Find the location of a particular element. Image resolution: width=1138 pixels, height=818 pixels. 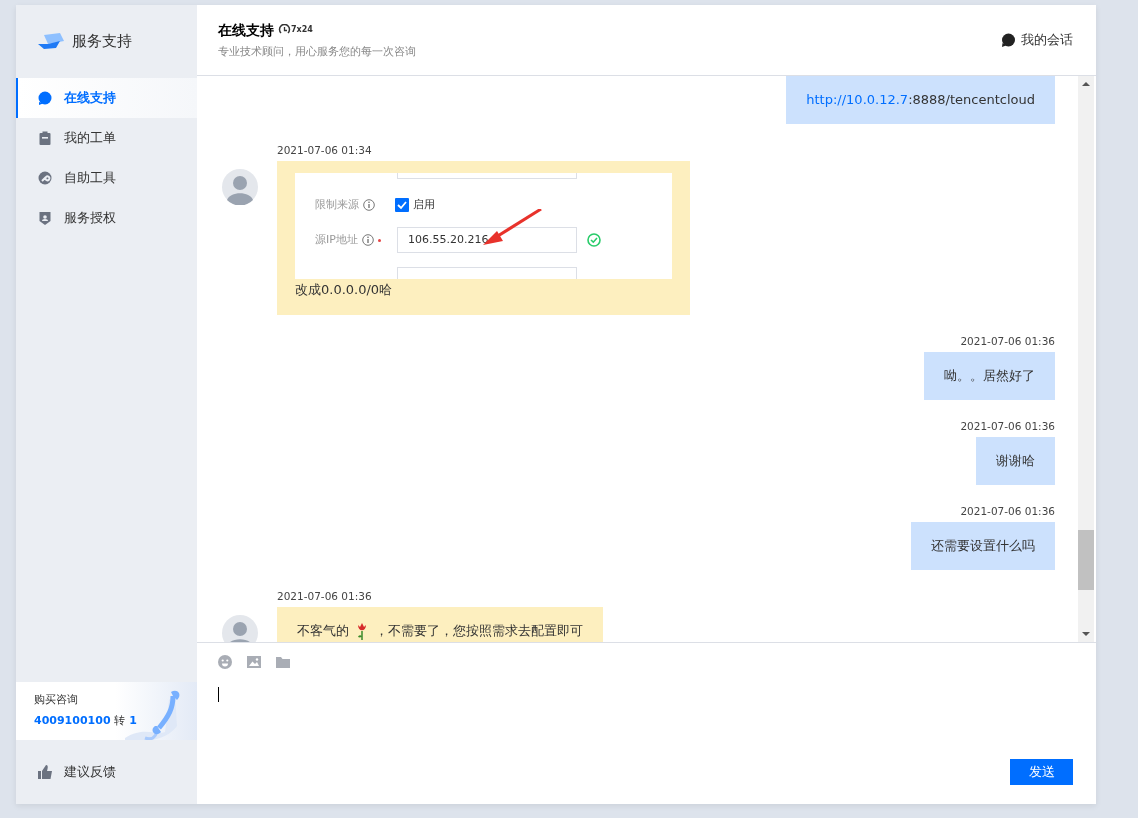

logo-drawing is located at coordinates (51, 41).